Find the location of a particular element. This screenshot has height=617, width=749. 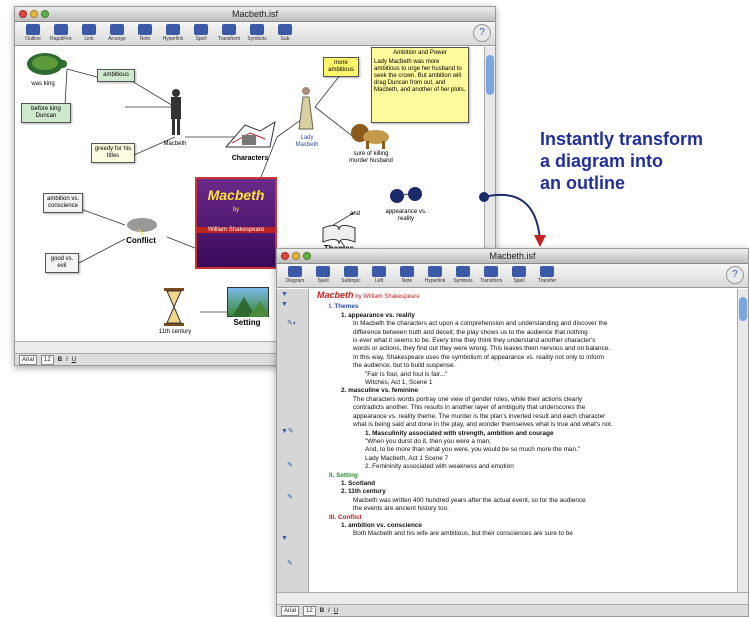

lady-macbeth-figure is located at coordinates (306, 108).